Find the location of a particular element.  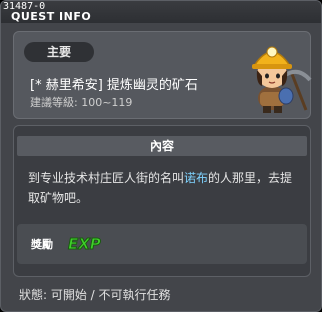

exp-reward-icon: EXP is located at coordinates (85, 244).